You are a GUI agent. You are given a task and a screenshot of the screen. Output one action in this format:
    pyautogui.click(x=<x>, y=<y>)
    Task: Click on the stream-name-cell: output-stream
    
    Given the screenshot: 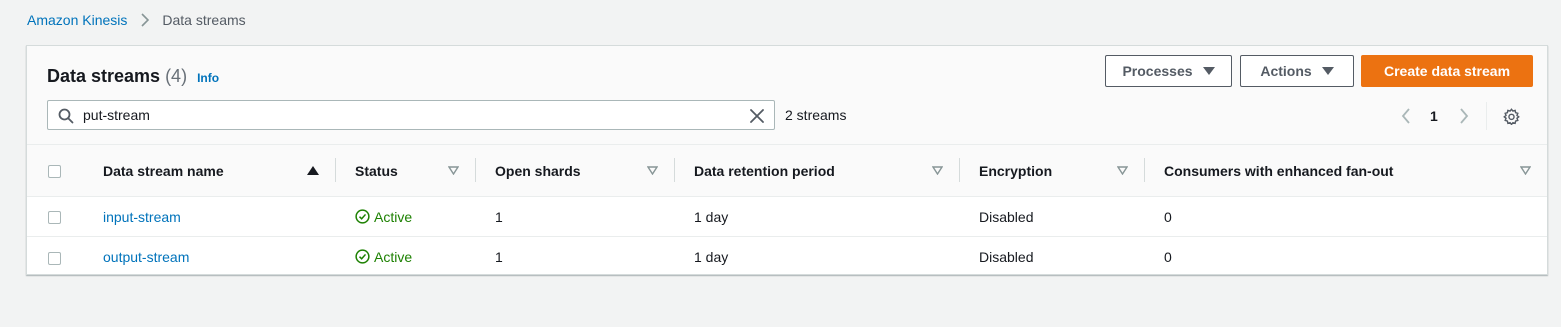 What is the action you would take?
    pyautogui.click(x=209, y=257)
    